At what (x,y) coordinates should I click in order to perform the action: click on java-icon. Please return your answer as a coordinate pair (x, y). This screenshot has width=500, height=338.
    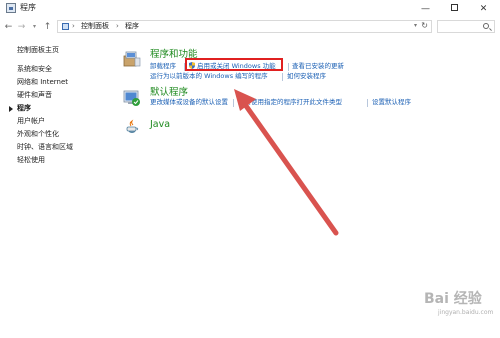
    Looking at the image, I should click on (132, 127).